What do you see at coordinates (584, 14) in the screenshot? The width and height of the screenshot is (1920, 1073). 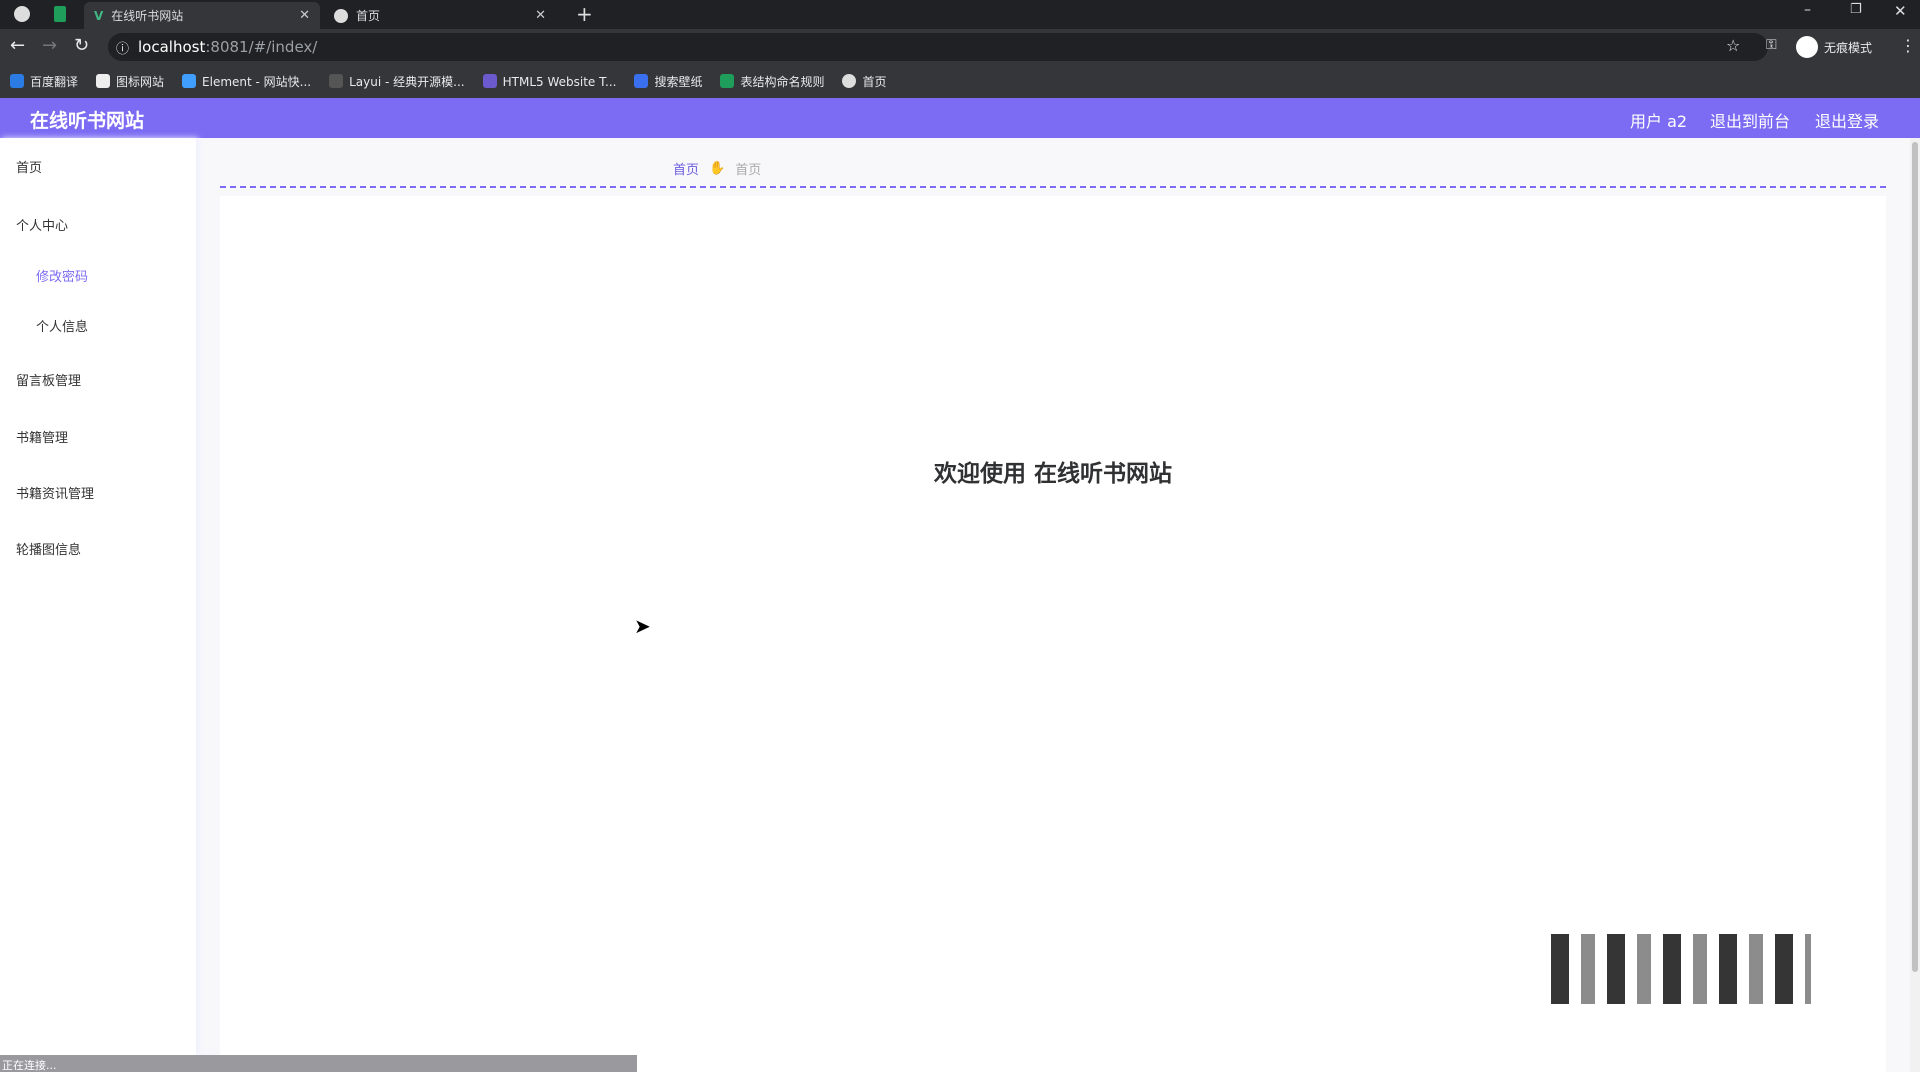 I see `new-tab-button: +` at bounding box center [584, 14].